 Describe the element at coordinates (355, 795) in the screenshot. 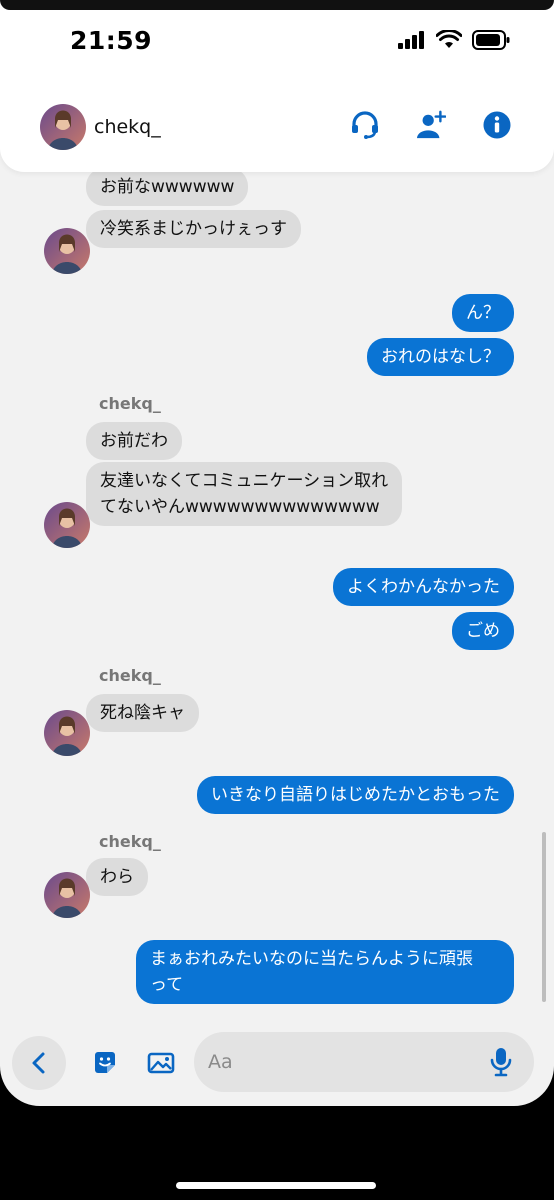

I see `message-outgoing: いきなり自語りはじめたかとおもった` at that location.